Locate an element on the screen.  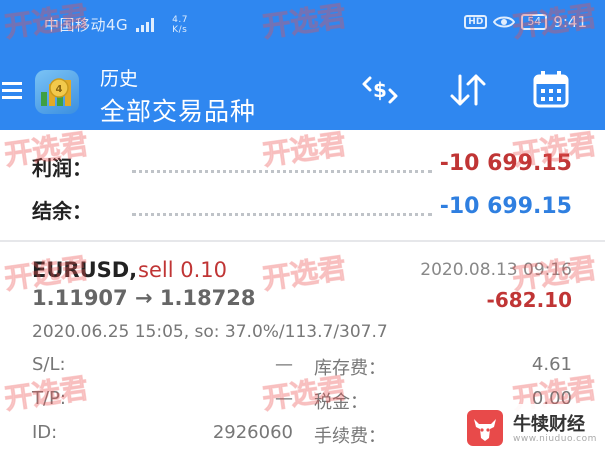
status-left: 中国移动4G 4.7 K/s is located at coordinates (116, 24).